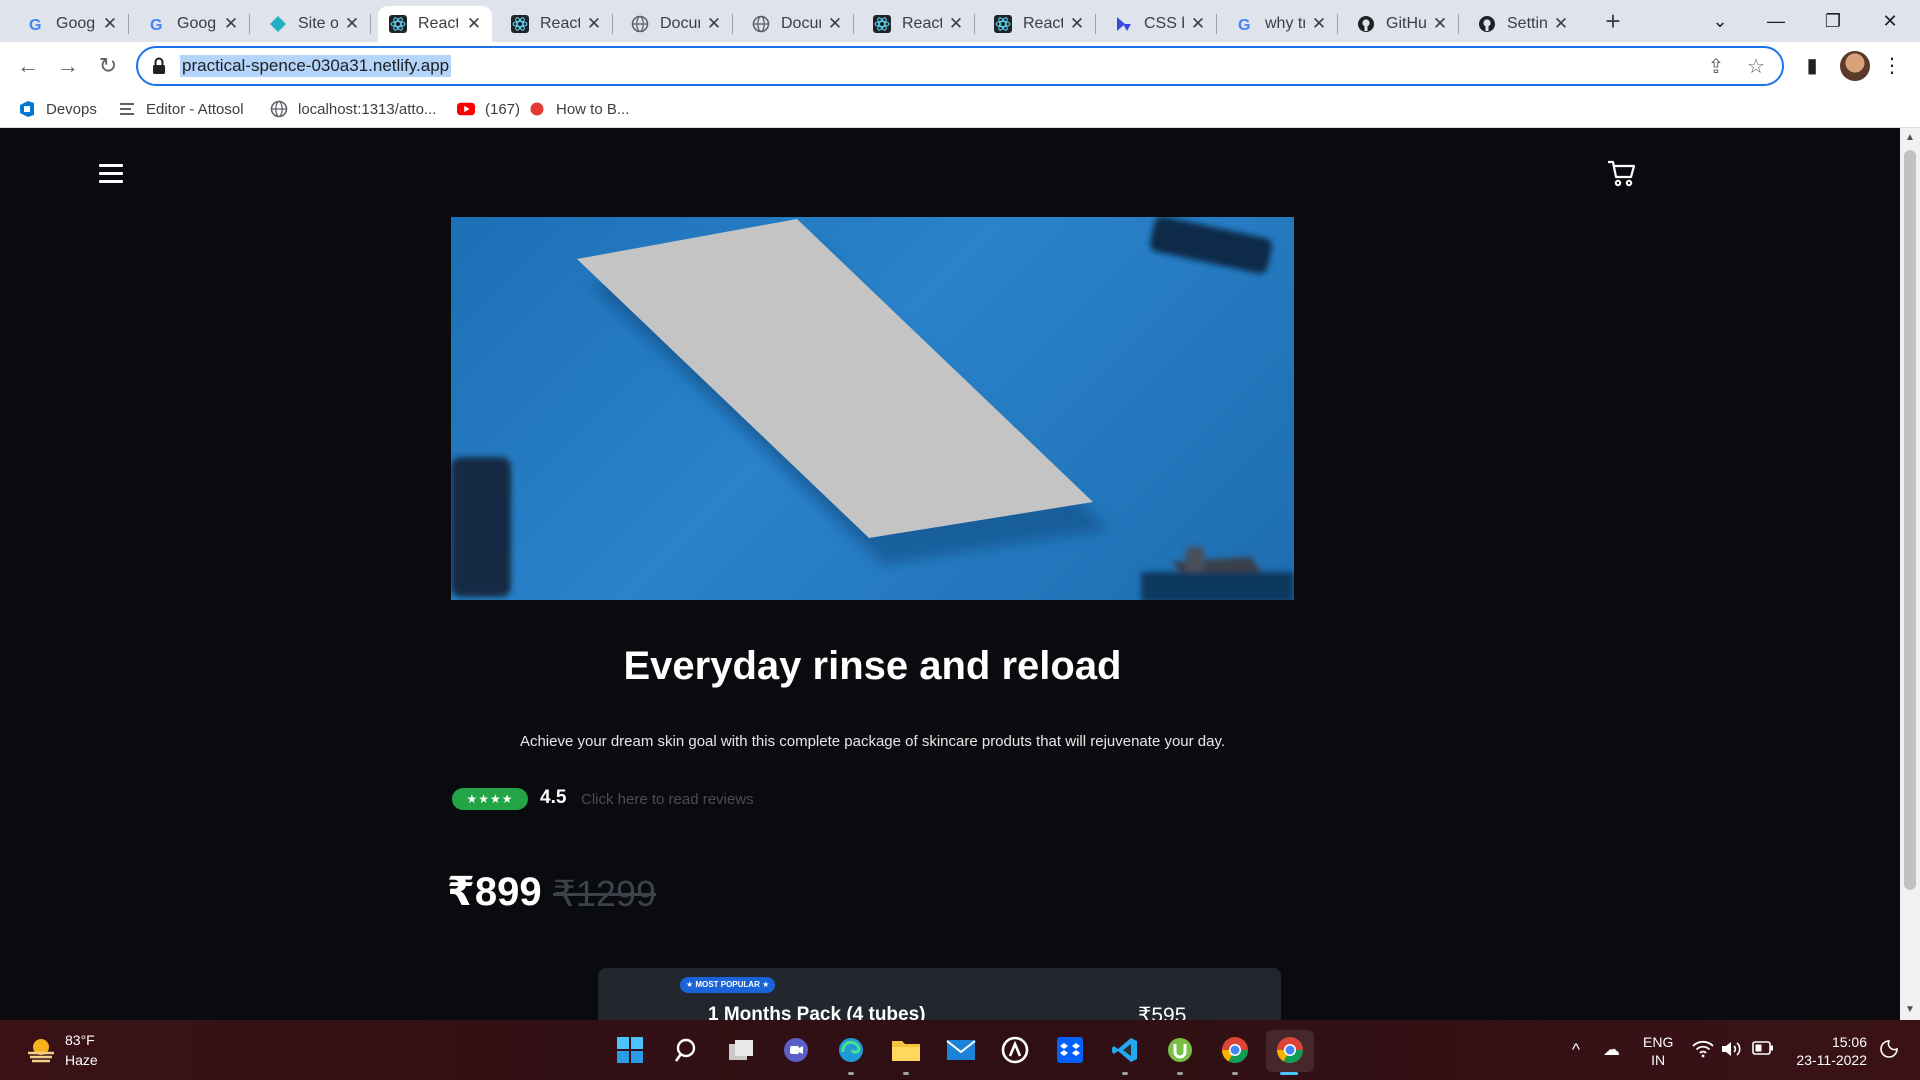  I want to click on tab-3: Site o ✕, so click(314, 24).